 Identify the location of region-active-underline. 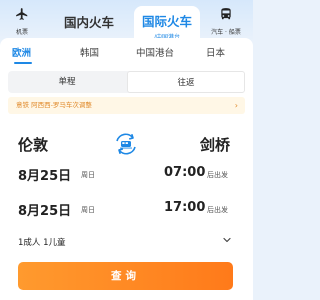
(23, 63).